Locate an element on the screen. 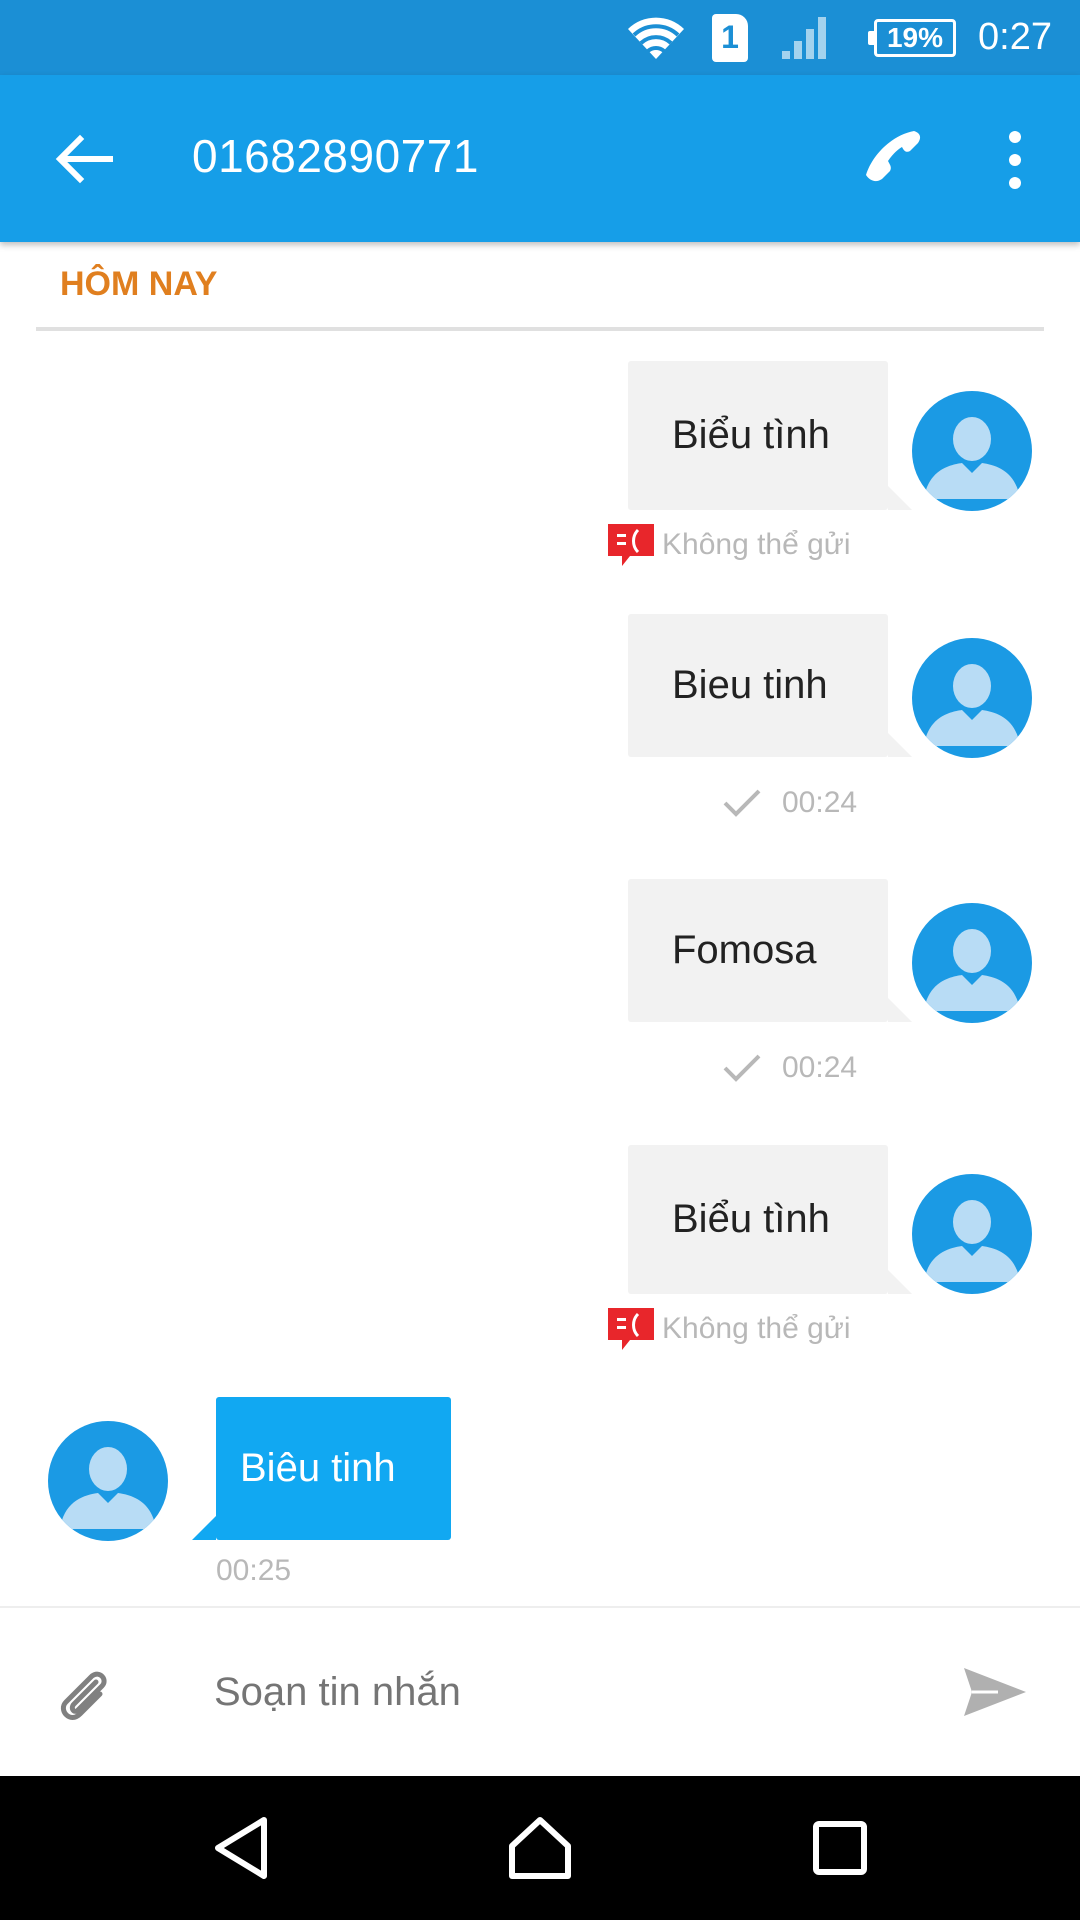  more-options-button is located at coordinates (1015, 160).